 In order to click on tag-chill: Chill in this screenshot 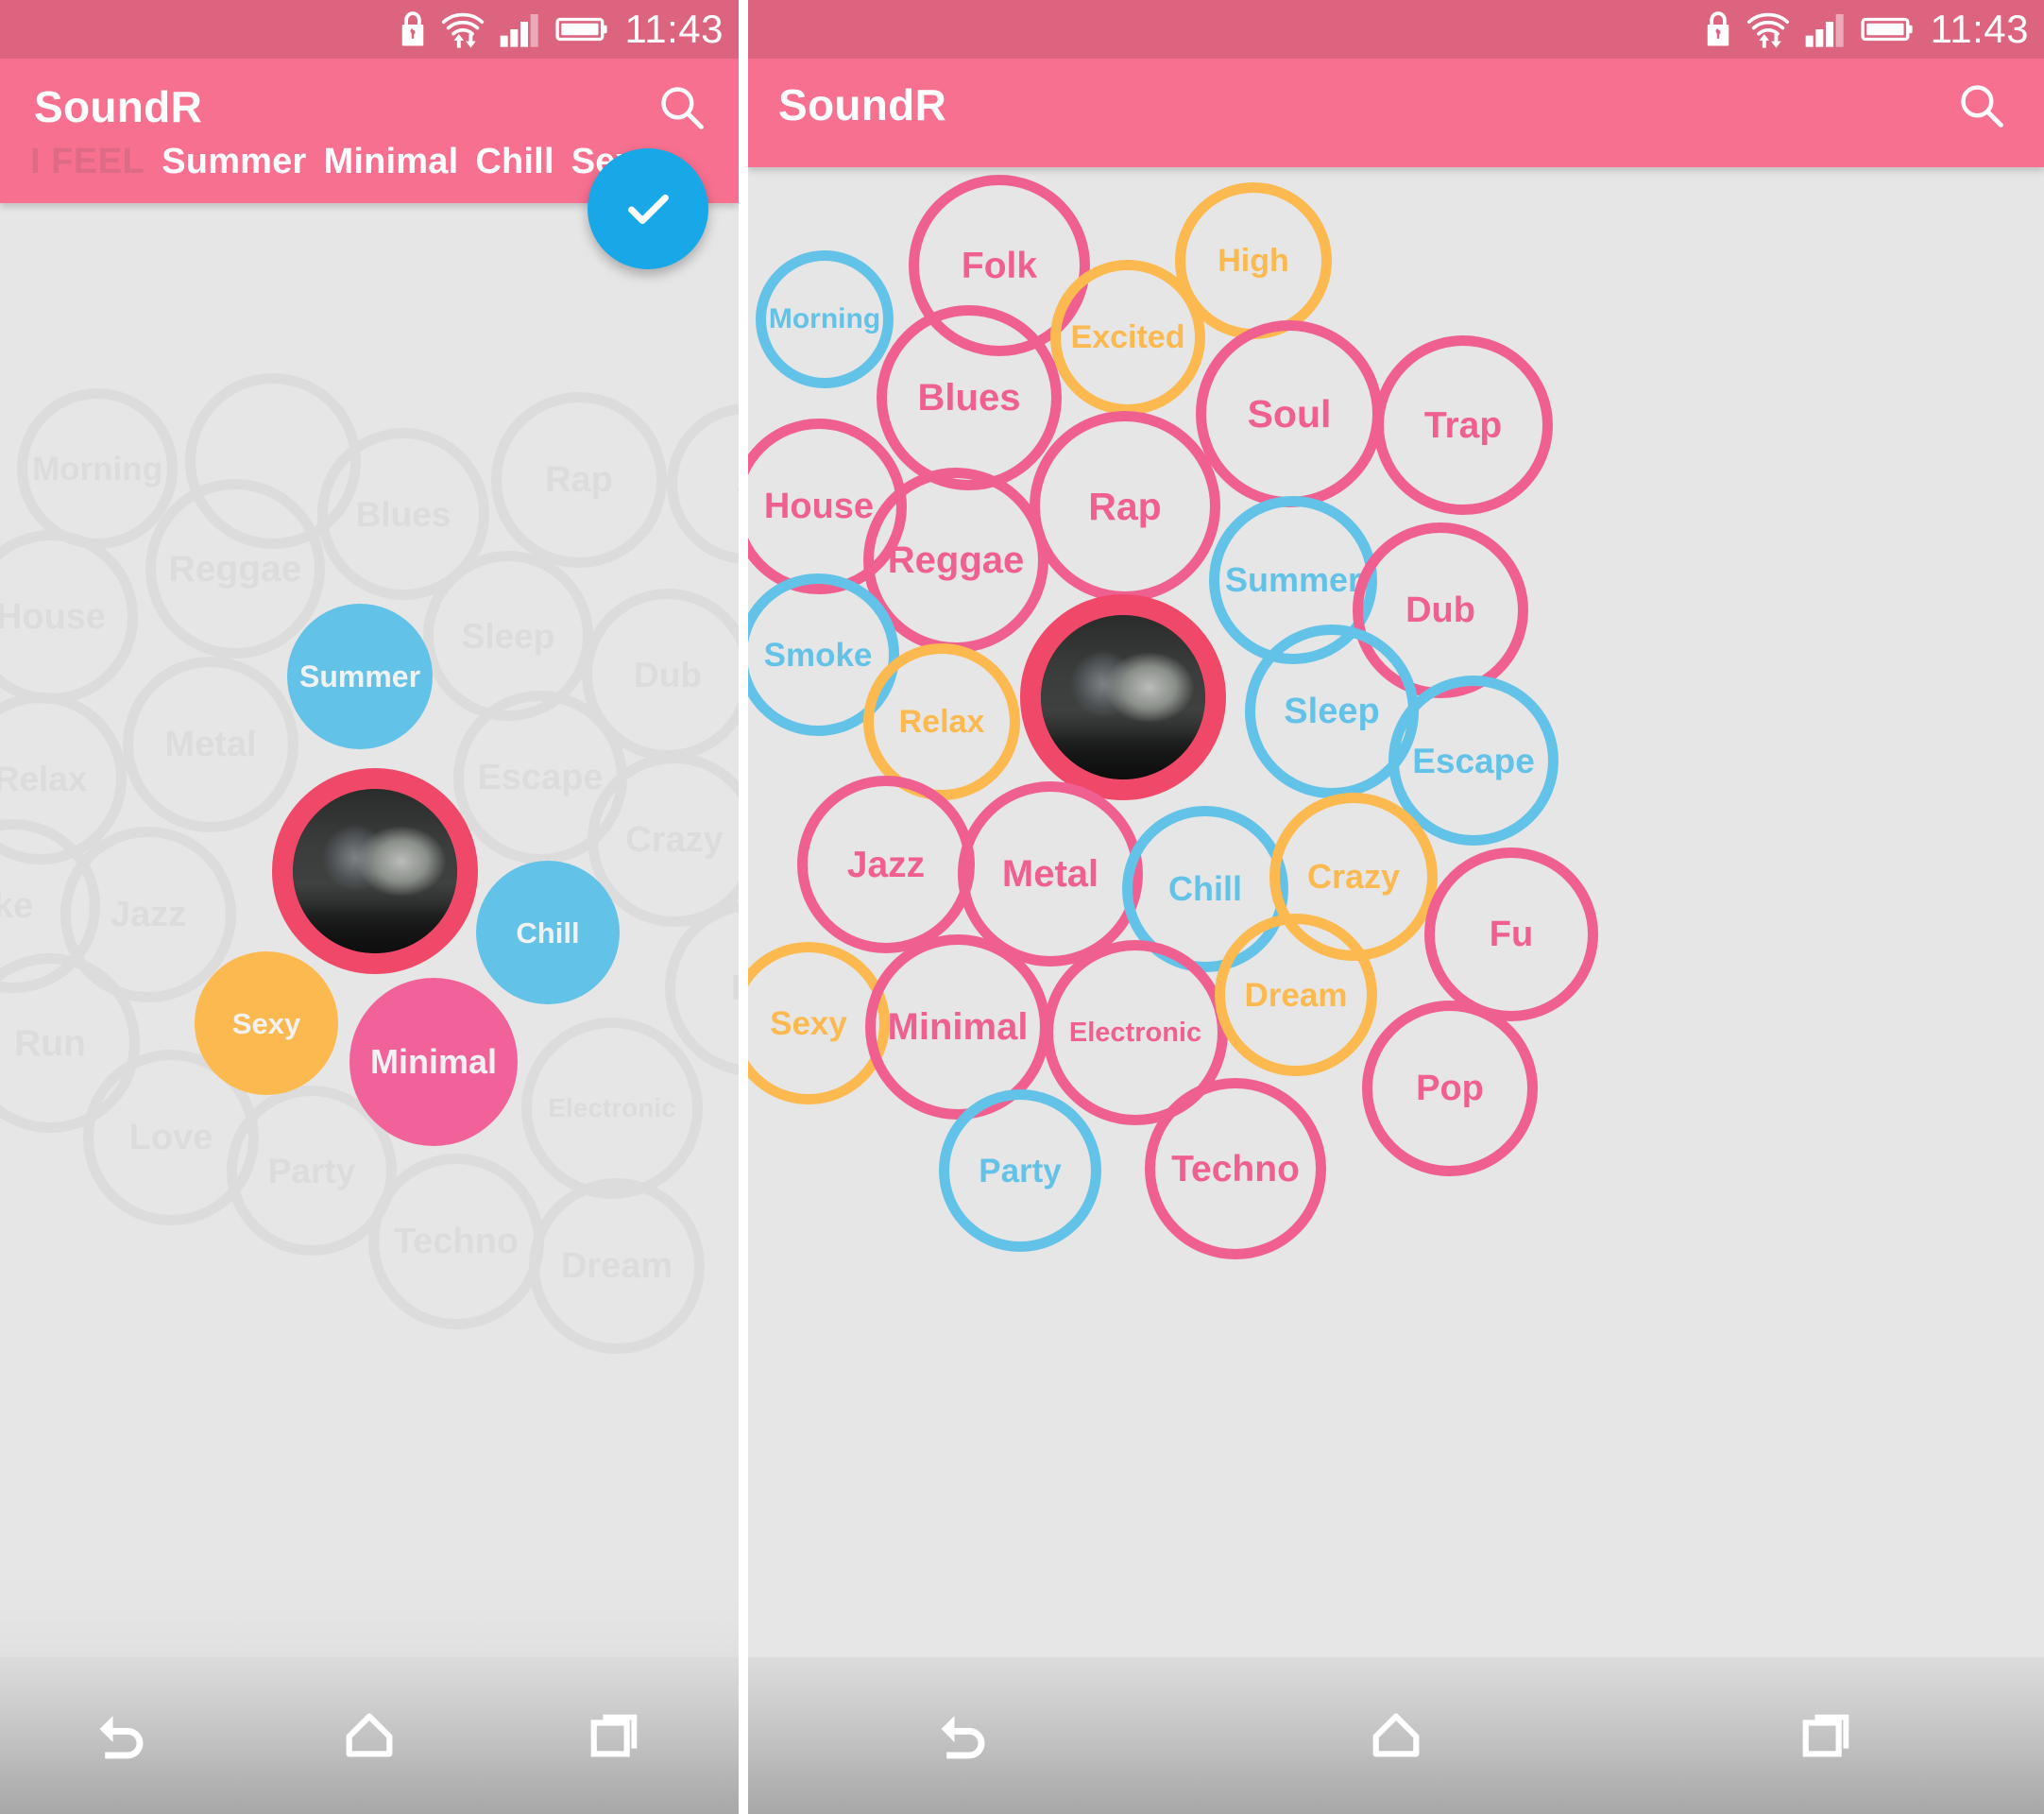, I will do `click(514, 162)`.